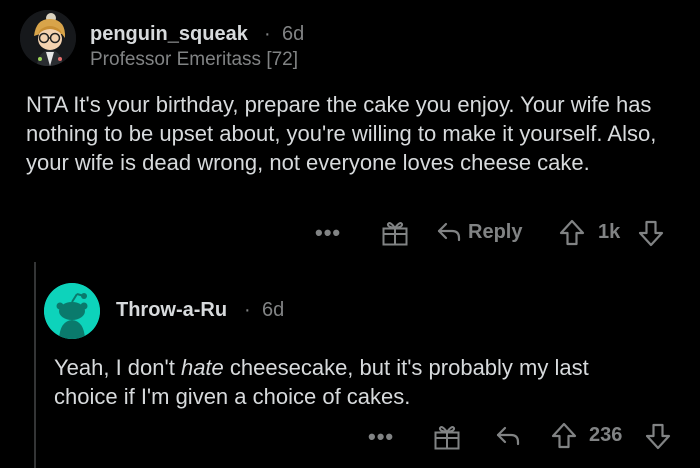  I want to click on reply-reply-button, so click(508, 436).